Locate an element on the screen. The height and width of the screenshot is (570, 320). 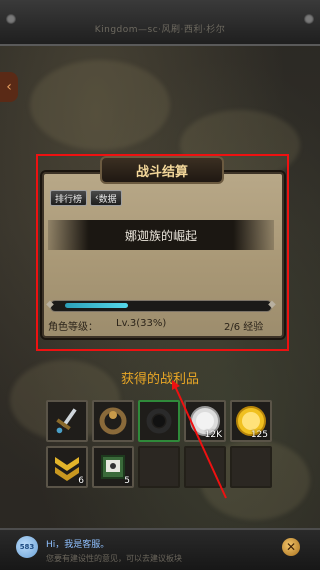
loot-title: 获得的战利品 is located at coordinates (159, 379).